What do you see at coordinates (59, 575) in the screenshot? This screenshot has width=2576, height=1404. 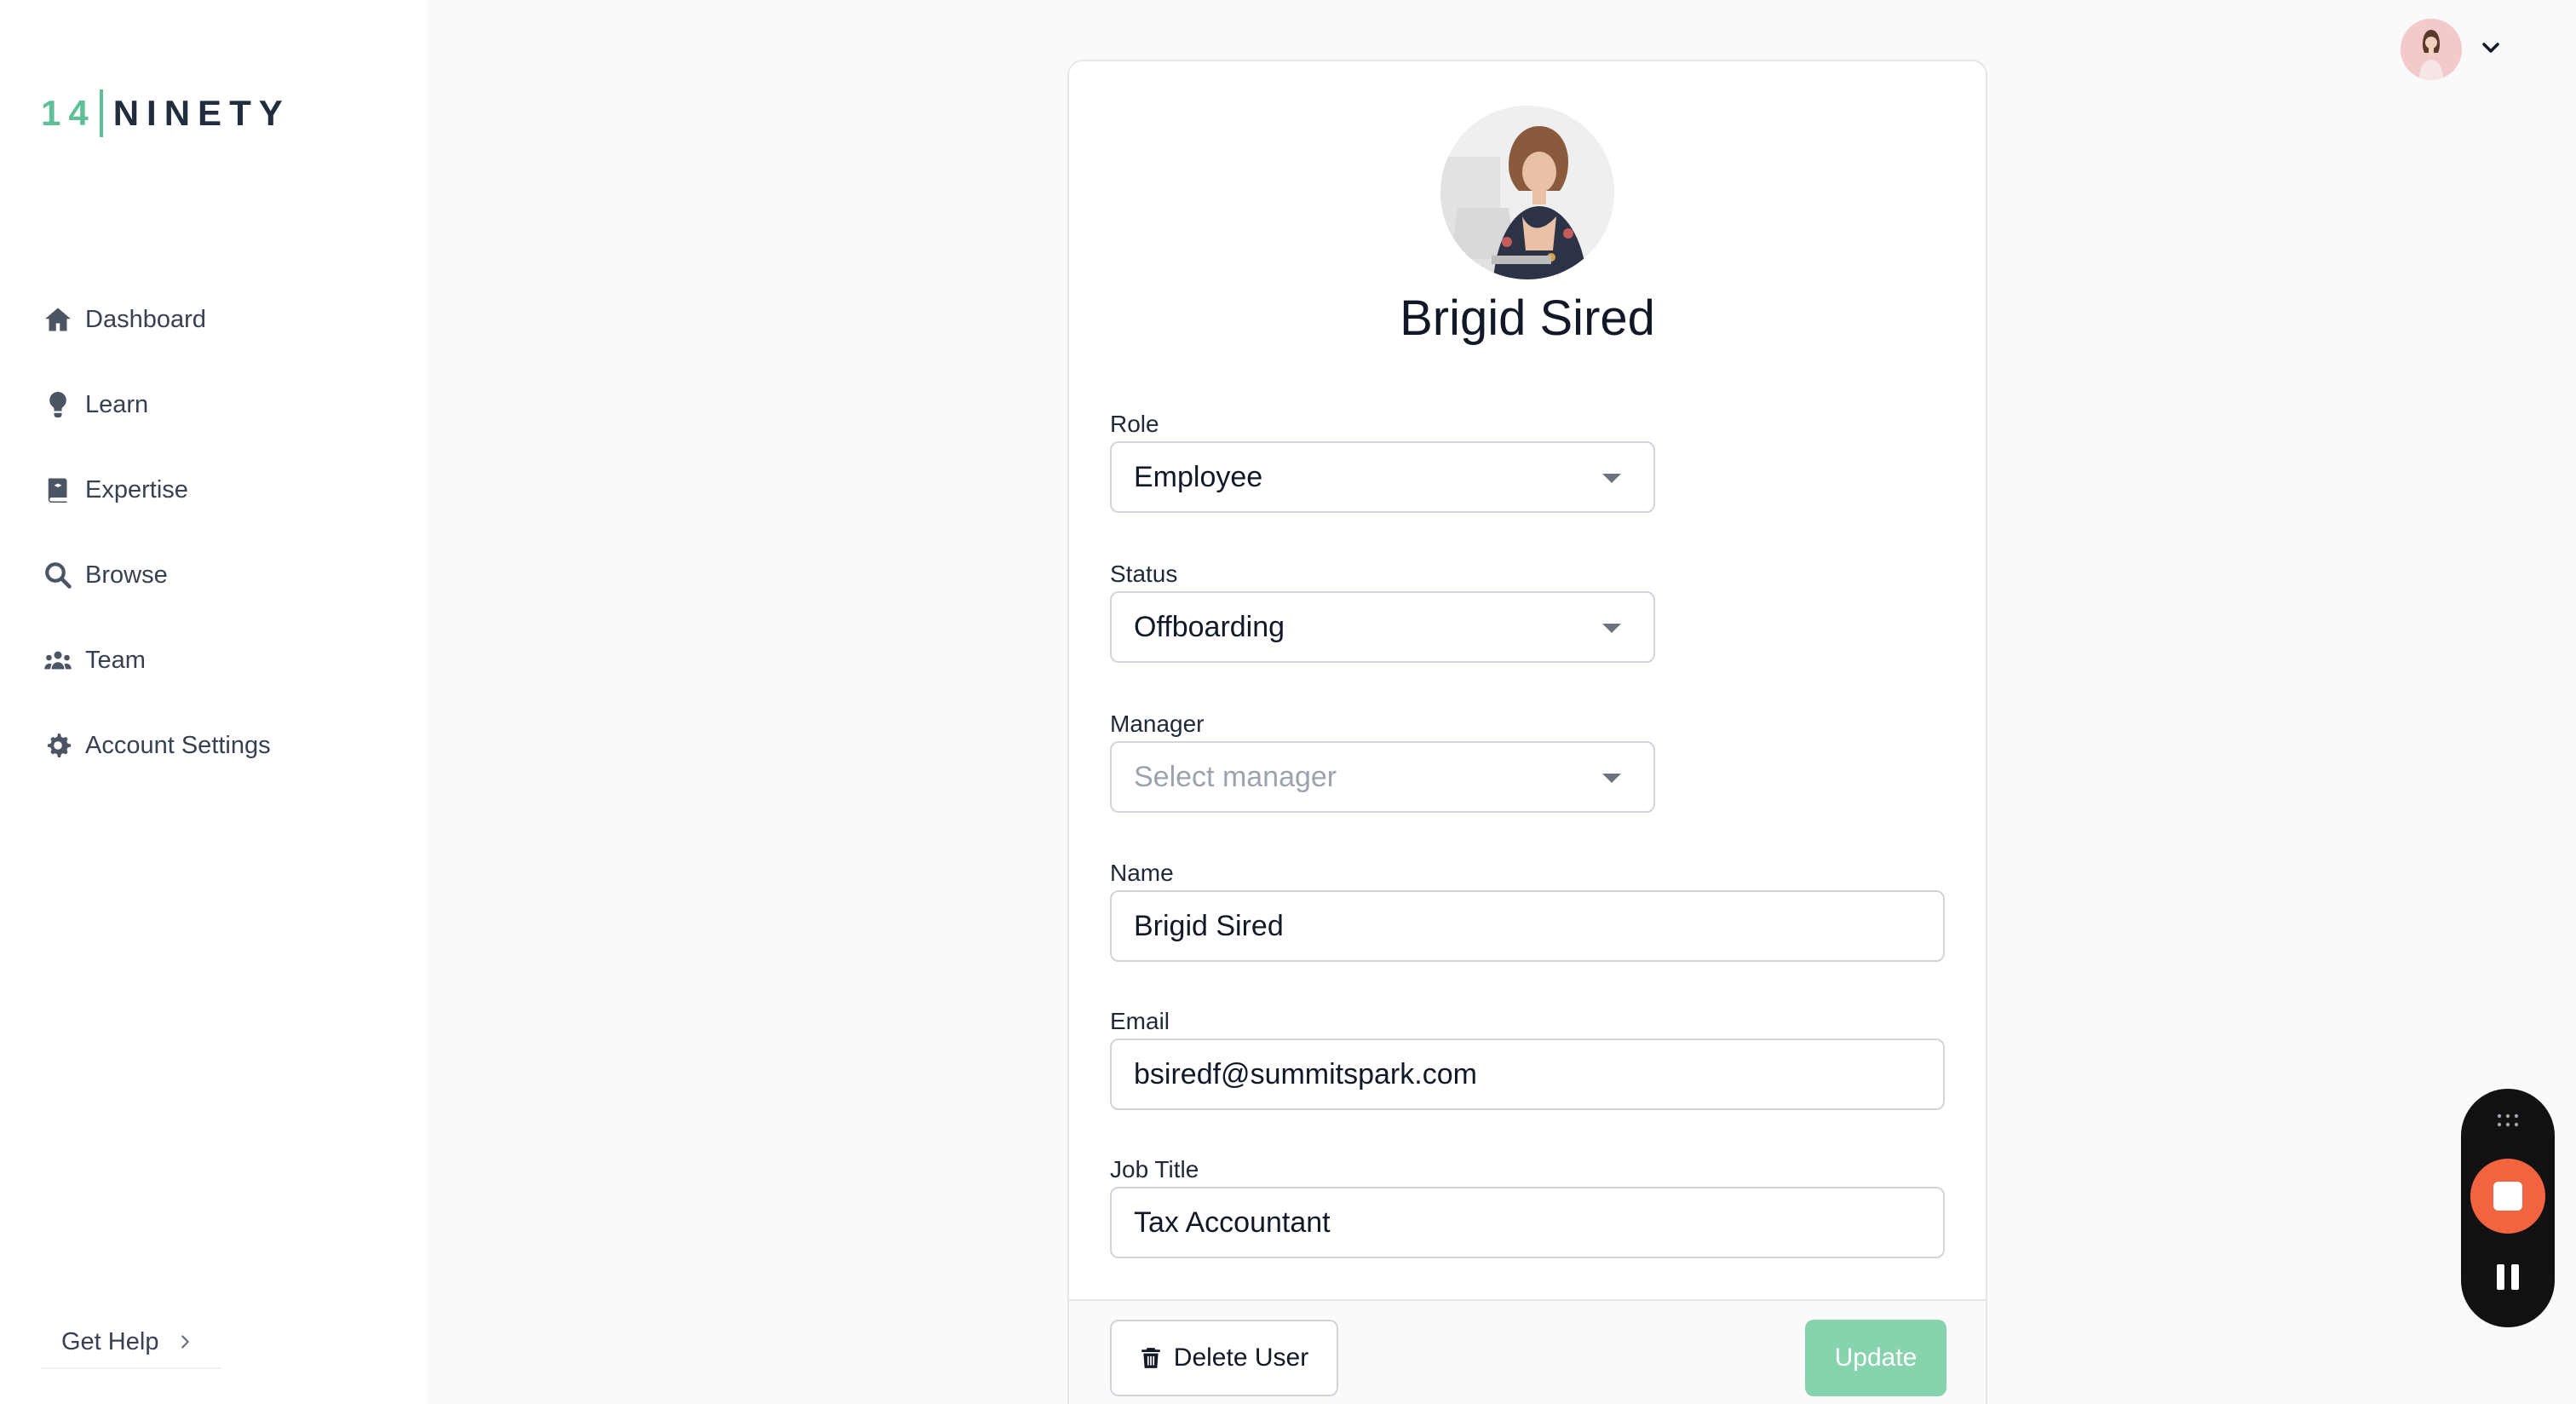 I see `search-icon` at bounding box center [59, 575].